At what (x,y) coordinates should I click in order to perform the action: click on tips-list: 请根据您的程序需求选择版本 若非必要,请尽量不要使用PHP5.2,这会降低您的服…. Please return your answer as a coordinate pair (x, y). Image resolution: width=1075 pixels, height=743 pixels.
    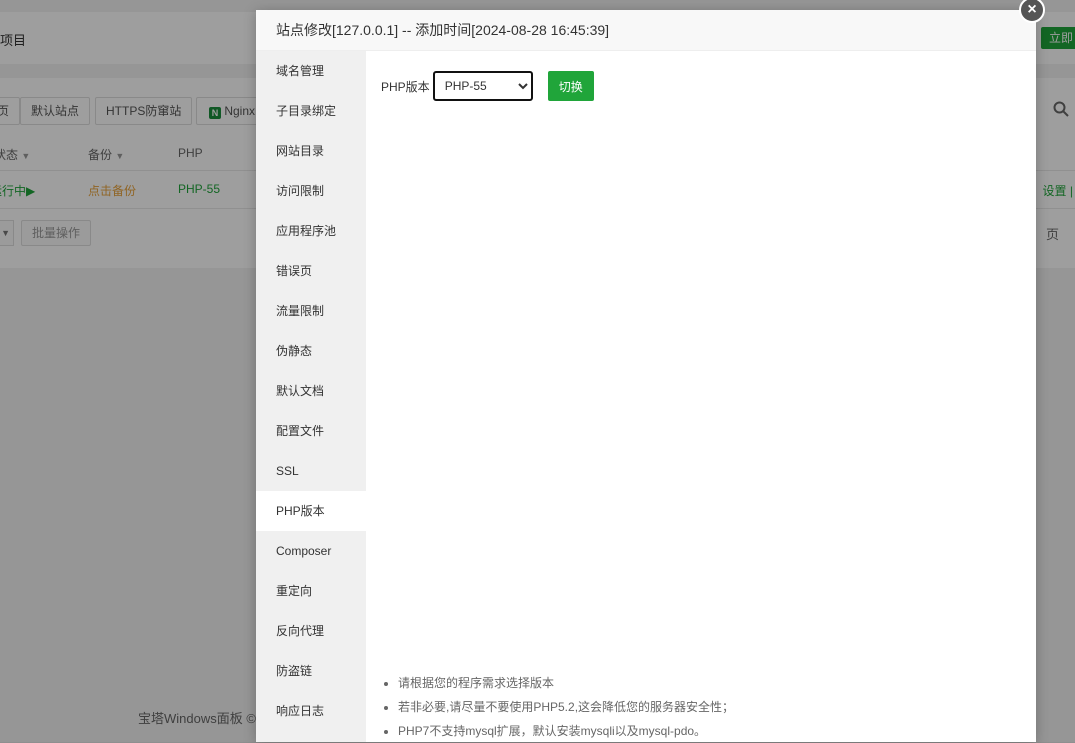
    Looking at the image, I should click on (557, 707).